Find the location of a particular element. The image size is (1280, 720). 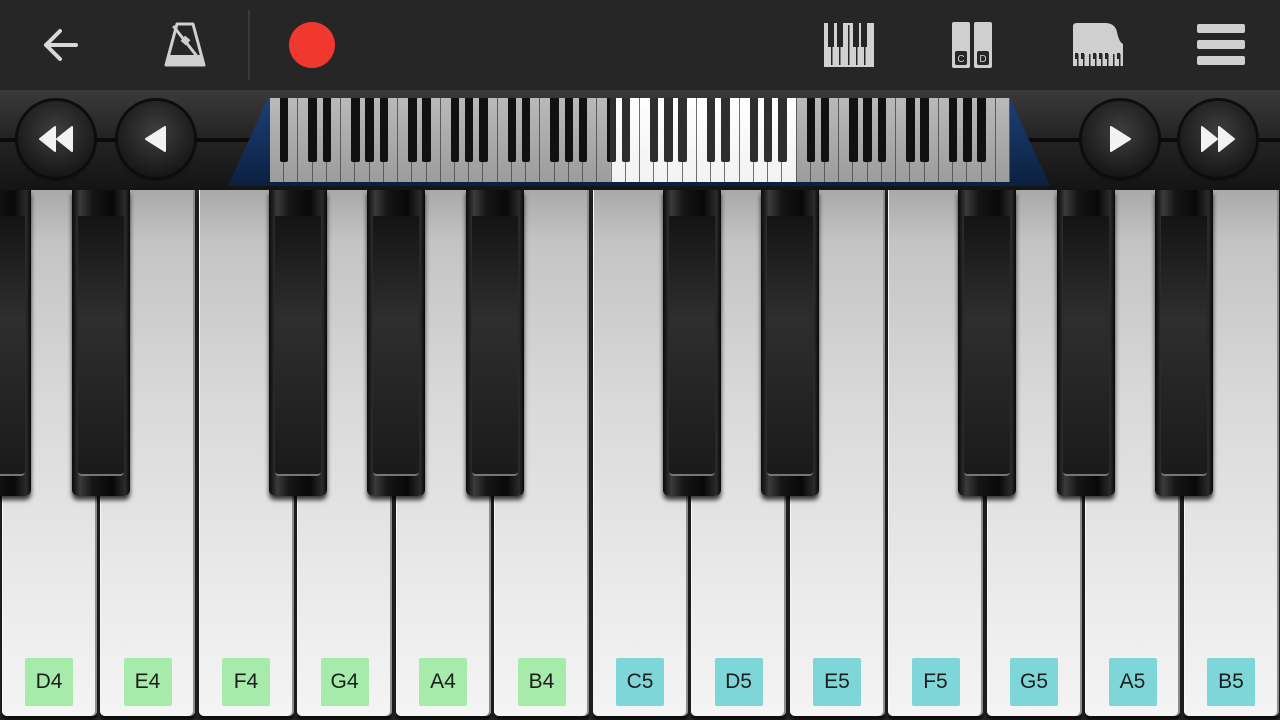

record-icon is located at coordinates (312, 45).